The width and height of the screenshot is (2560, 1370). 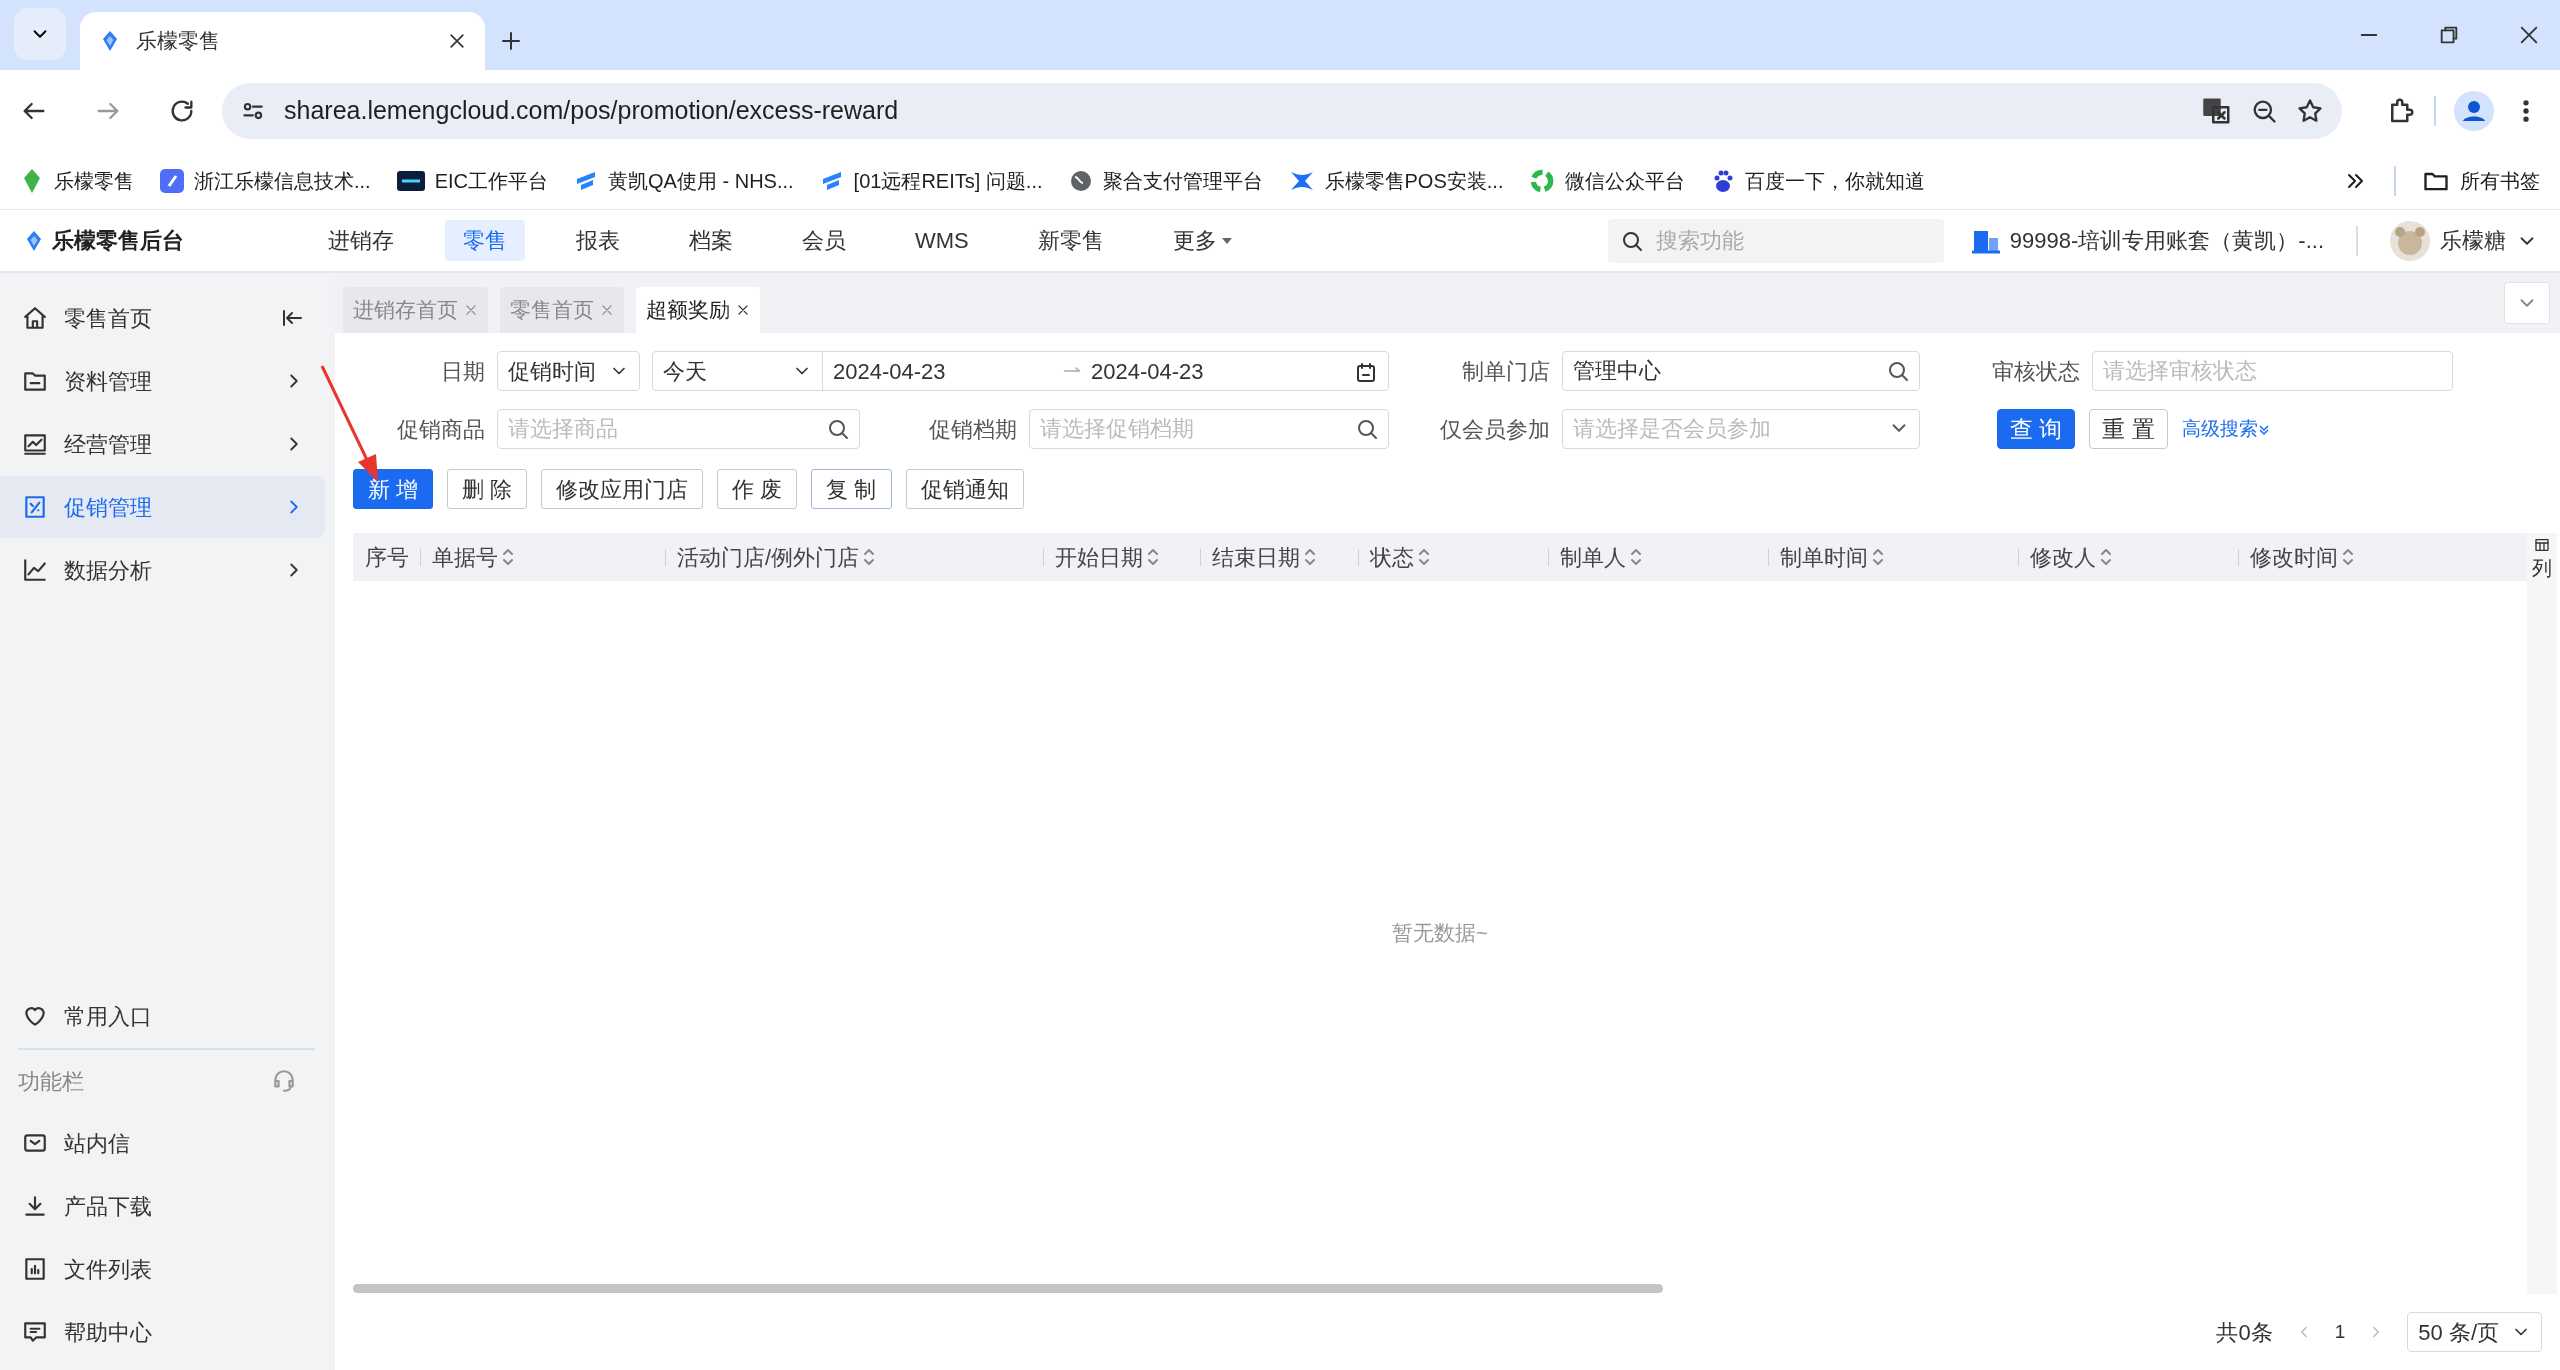 What do you see at coordinates (463, 371) in the screenshot?
I see `field-label: 日期` at bounding box center [463, 371].